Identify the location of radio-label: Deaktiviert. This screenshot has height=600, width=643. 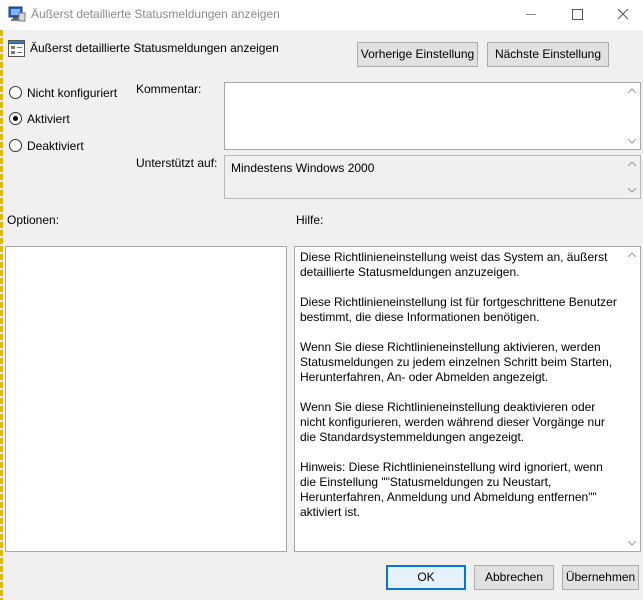
(55, 146).